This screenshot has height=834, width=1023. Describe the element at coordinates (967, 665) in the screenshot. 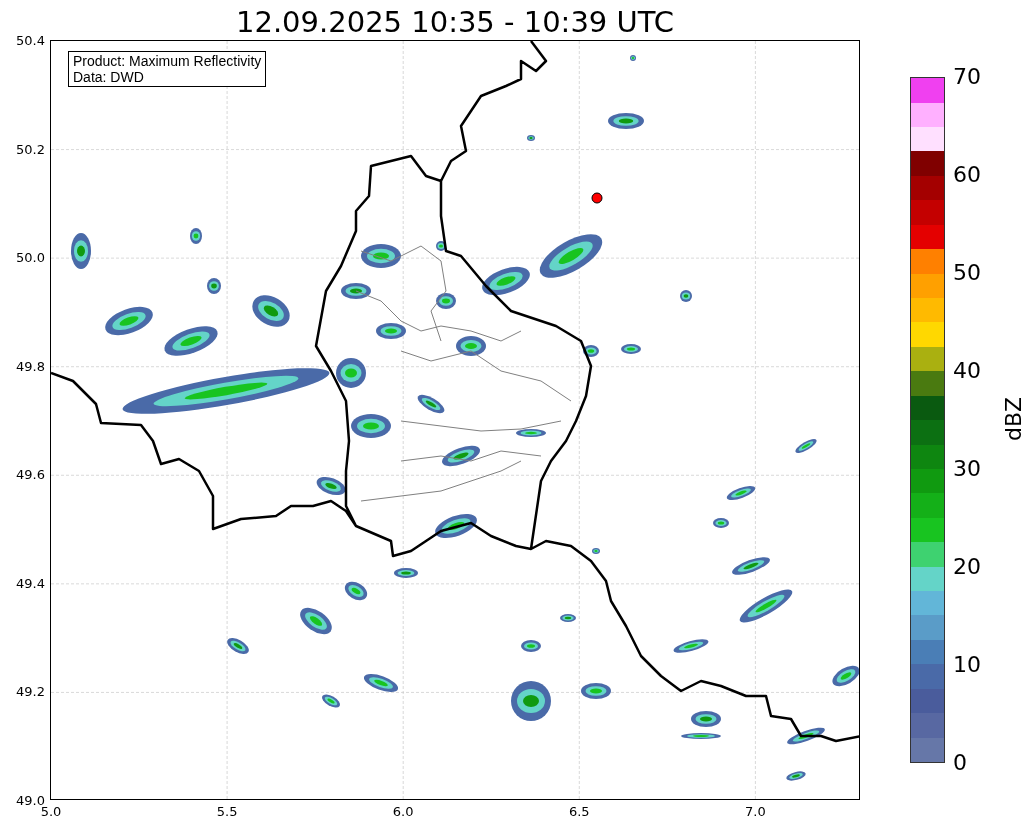

I see `scale-tick-label: 10` at that location.